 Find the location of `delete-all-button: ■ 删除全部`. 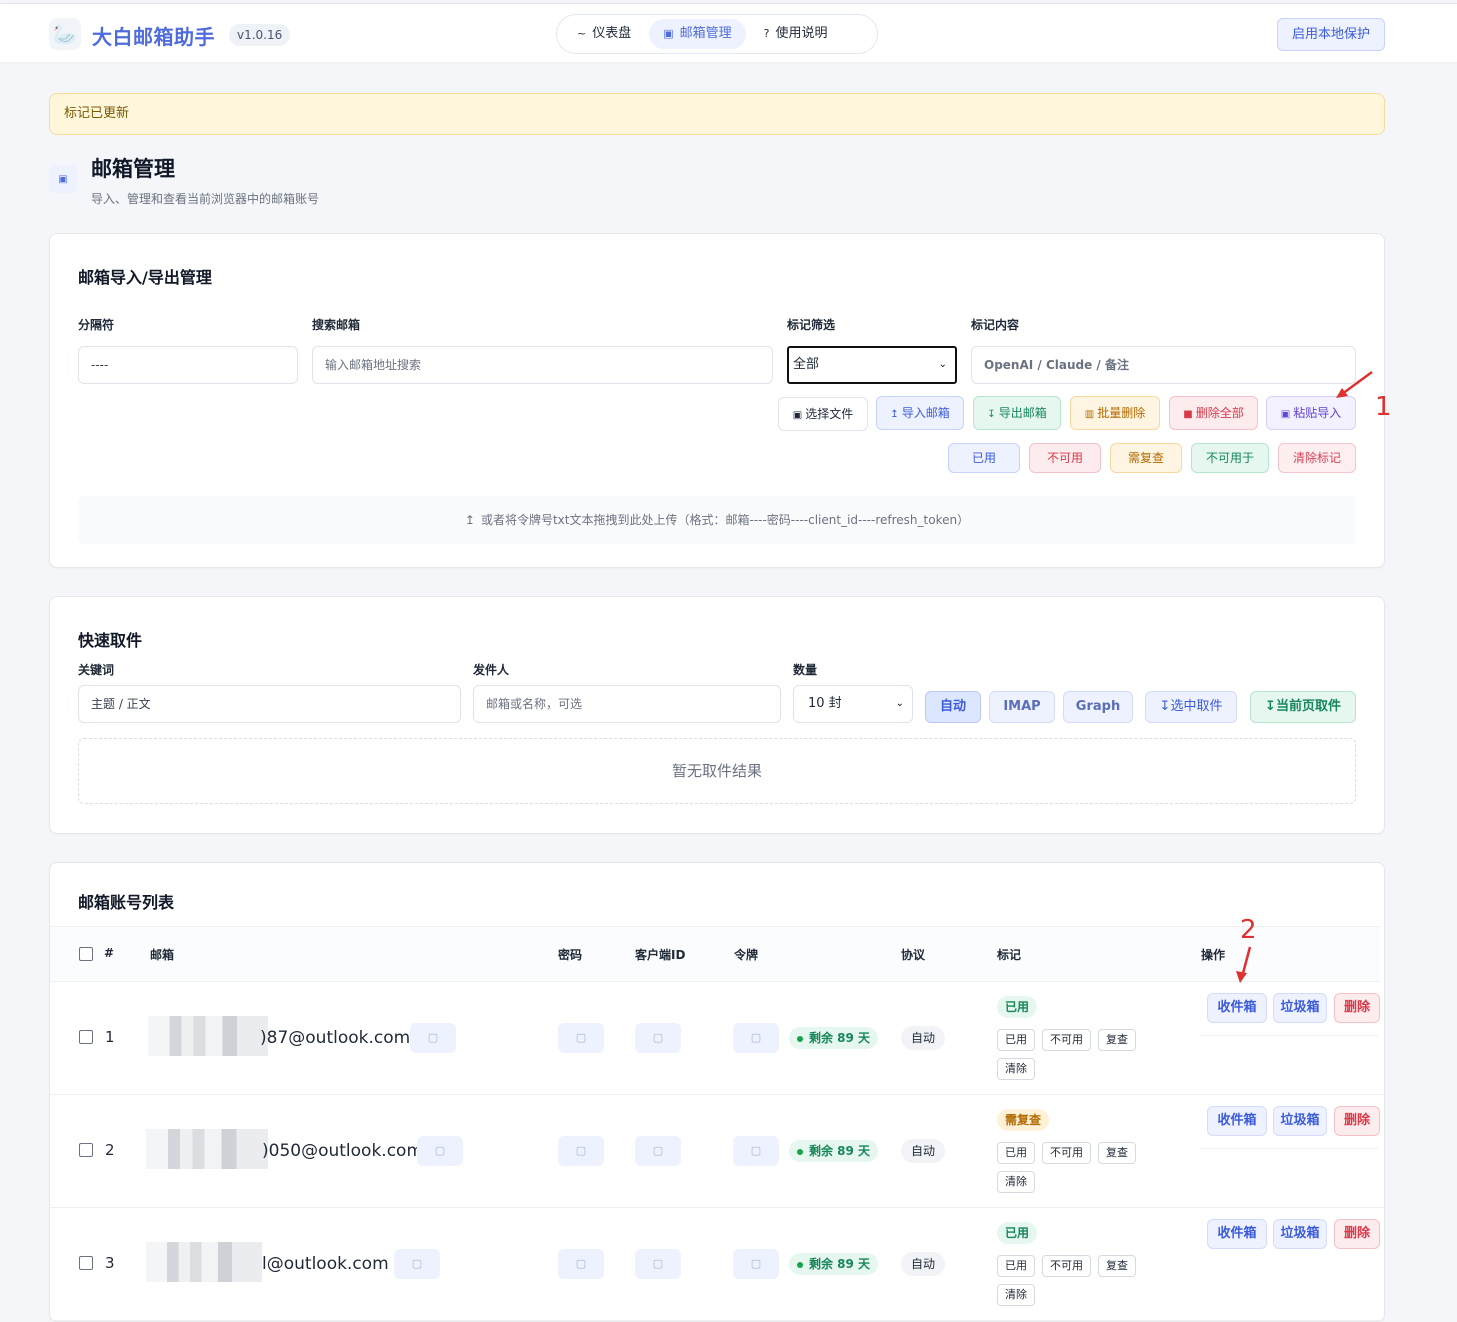

delete-all-button: ■ 删除全部 is located at coordinates (1213, 413).